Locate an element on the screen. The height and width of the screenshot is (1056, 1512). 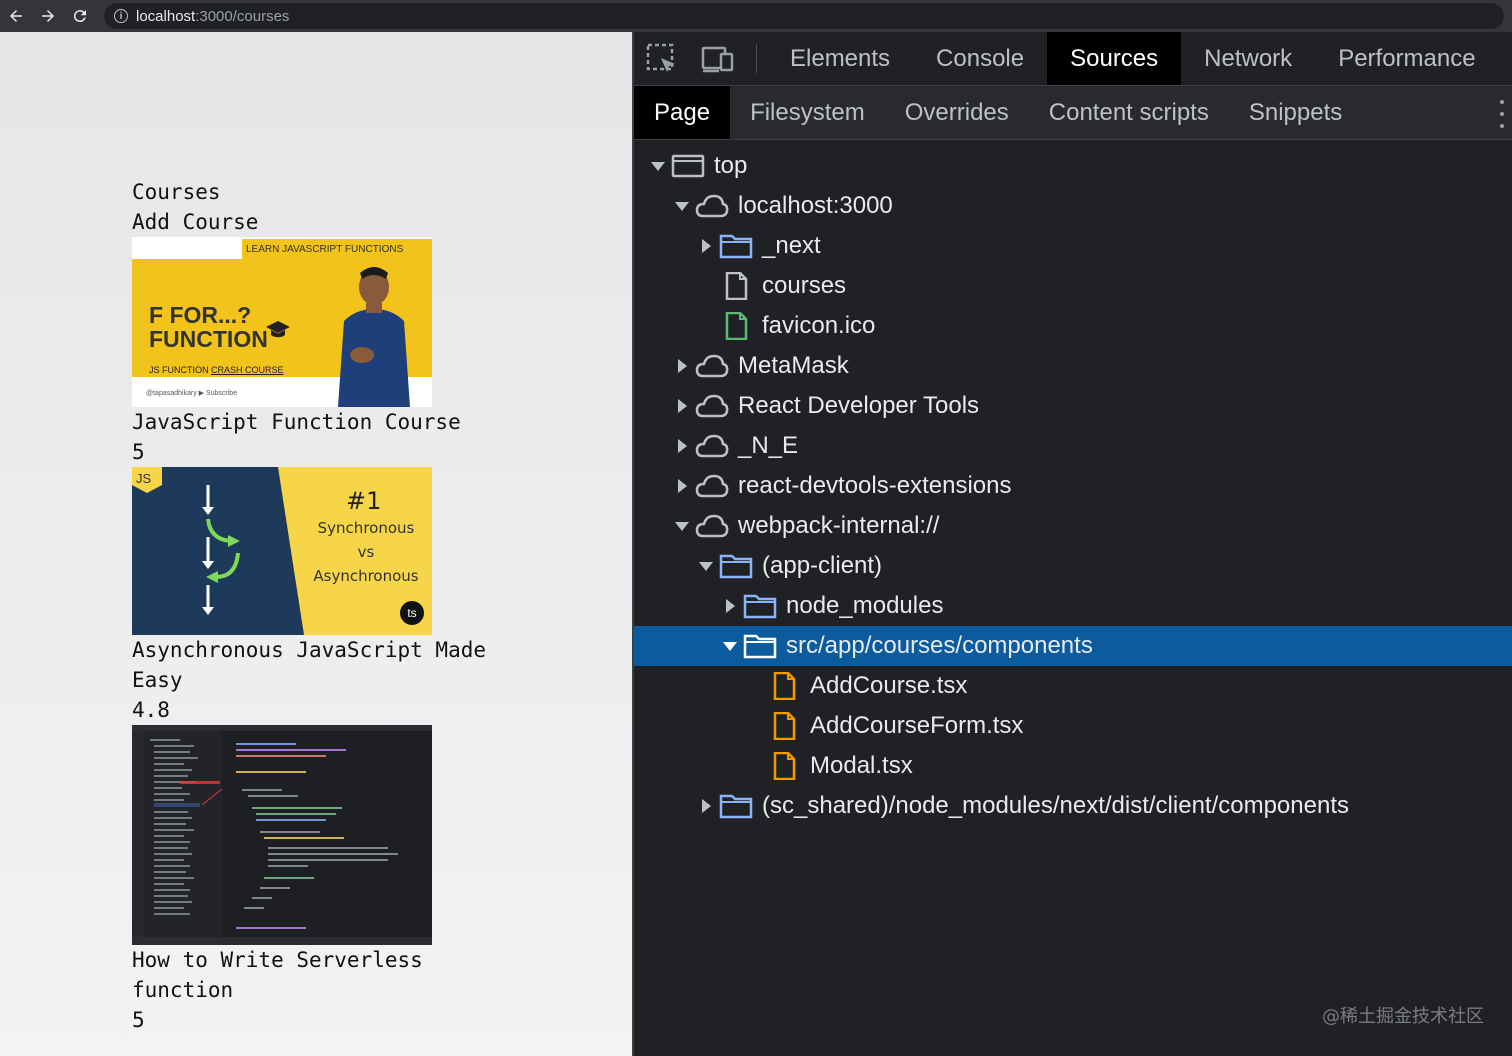
code-editor-screenshot is located at coordinates (282, 835).